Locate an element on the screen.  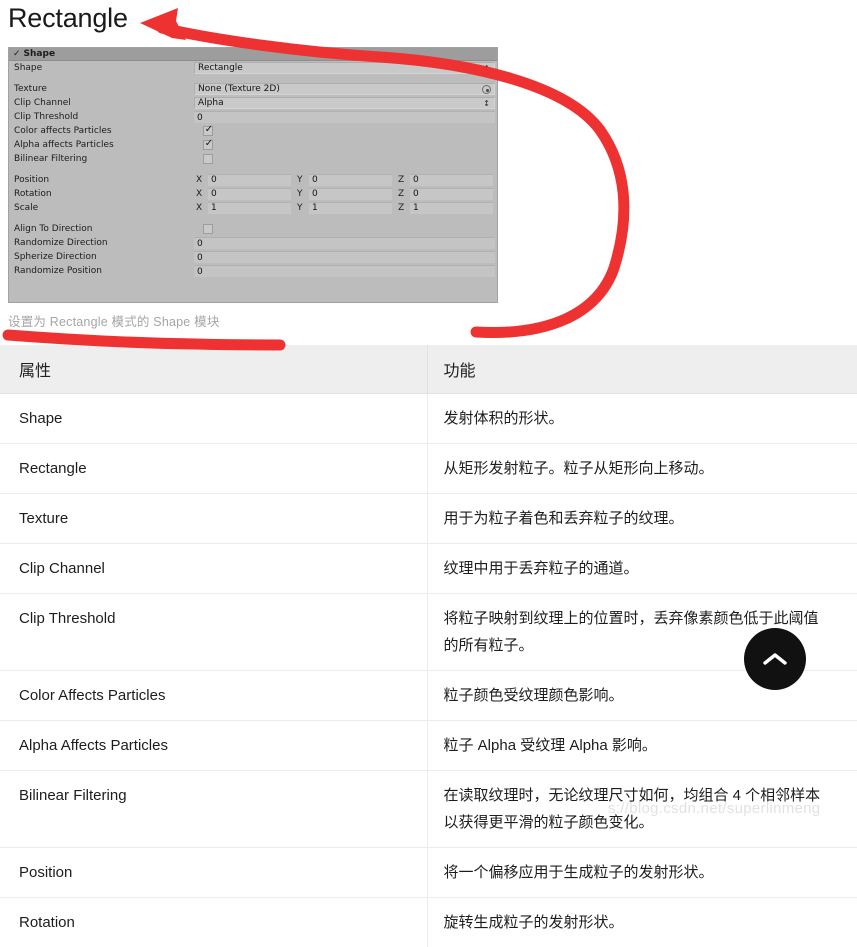
table-cell-description: 将一个偏移应用于生成粒子的发射形状。 is located at coordinates (642, 873).